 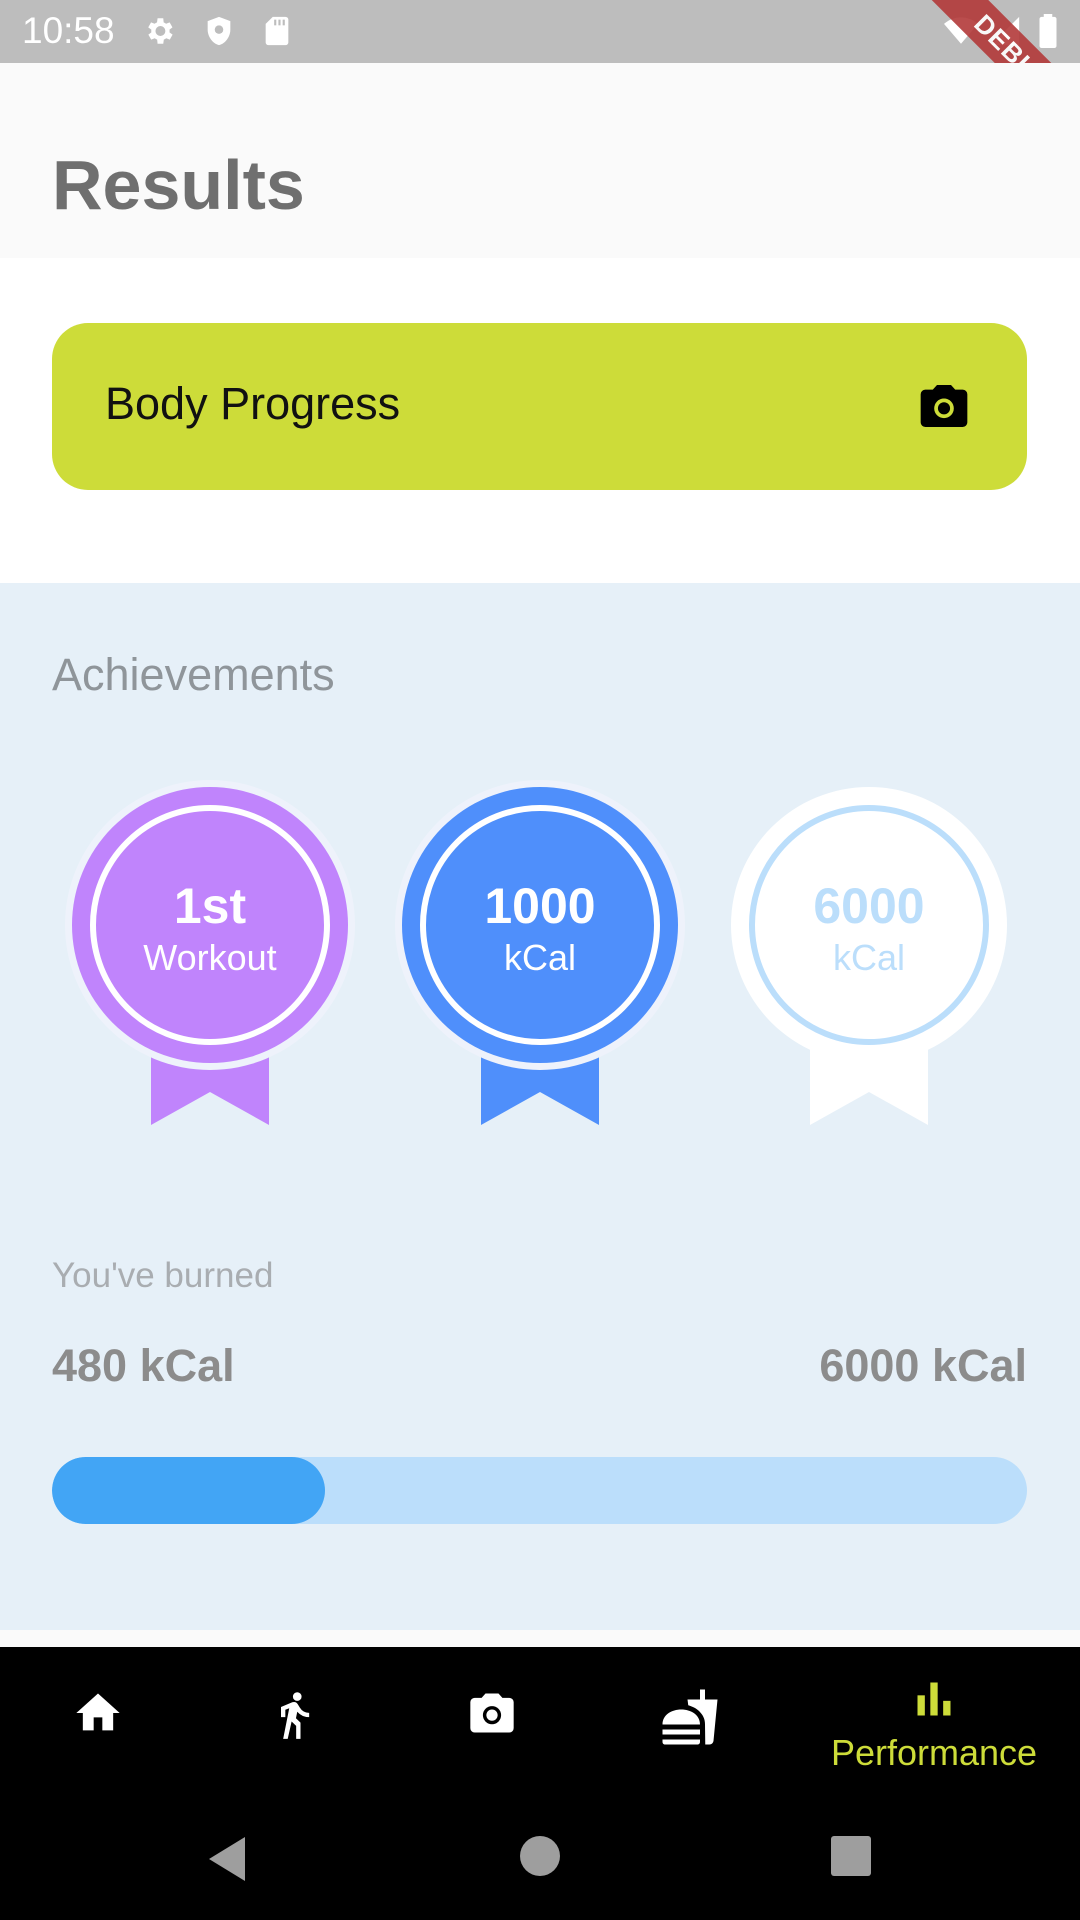 What do you see at coordinates (193, 674) in the screenshot?
I see `achievements-title: Achievements` at bounding box center [193, 674].